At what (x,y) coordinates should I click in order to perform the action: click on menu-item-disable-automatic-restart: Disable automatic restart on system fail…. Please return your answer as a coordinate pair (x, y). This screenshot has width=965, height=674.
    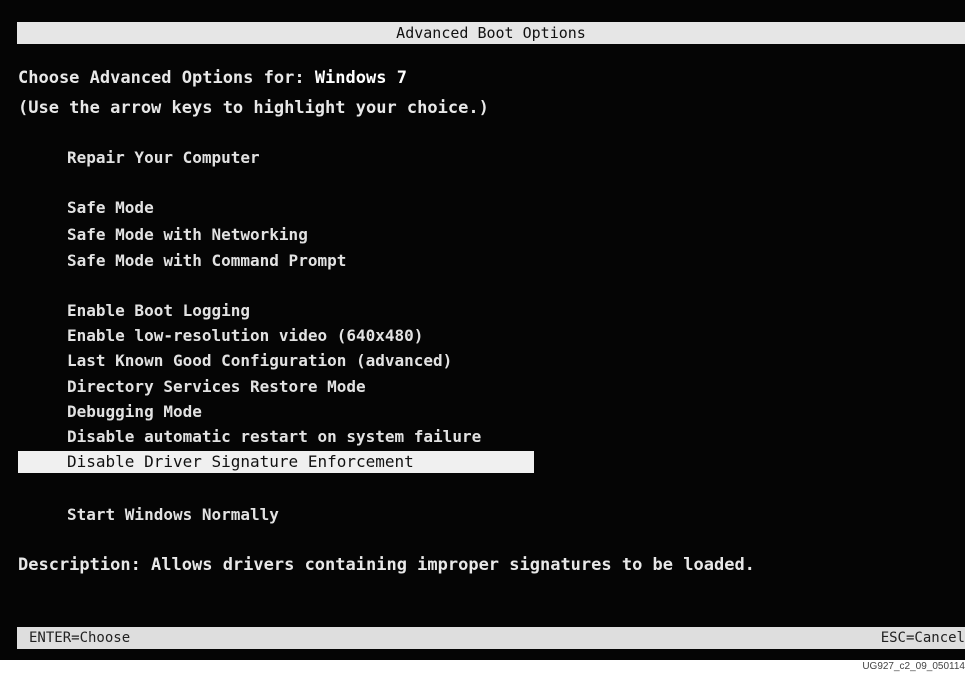
    Looking at the image, I should click on (274, 437).